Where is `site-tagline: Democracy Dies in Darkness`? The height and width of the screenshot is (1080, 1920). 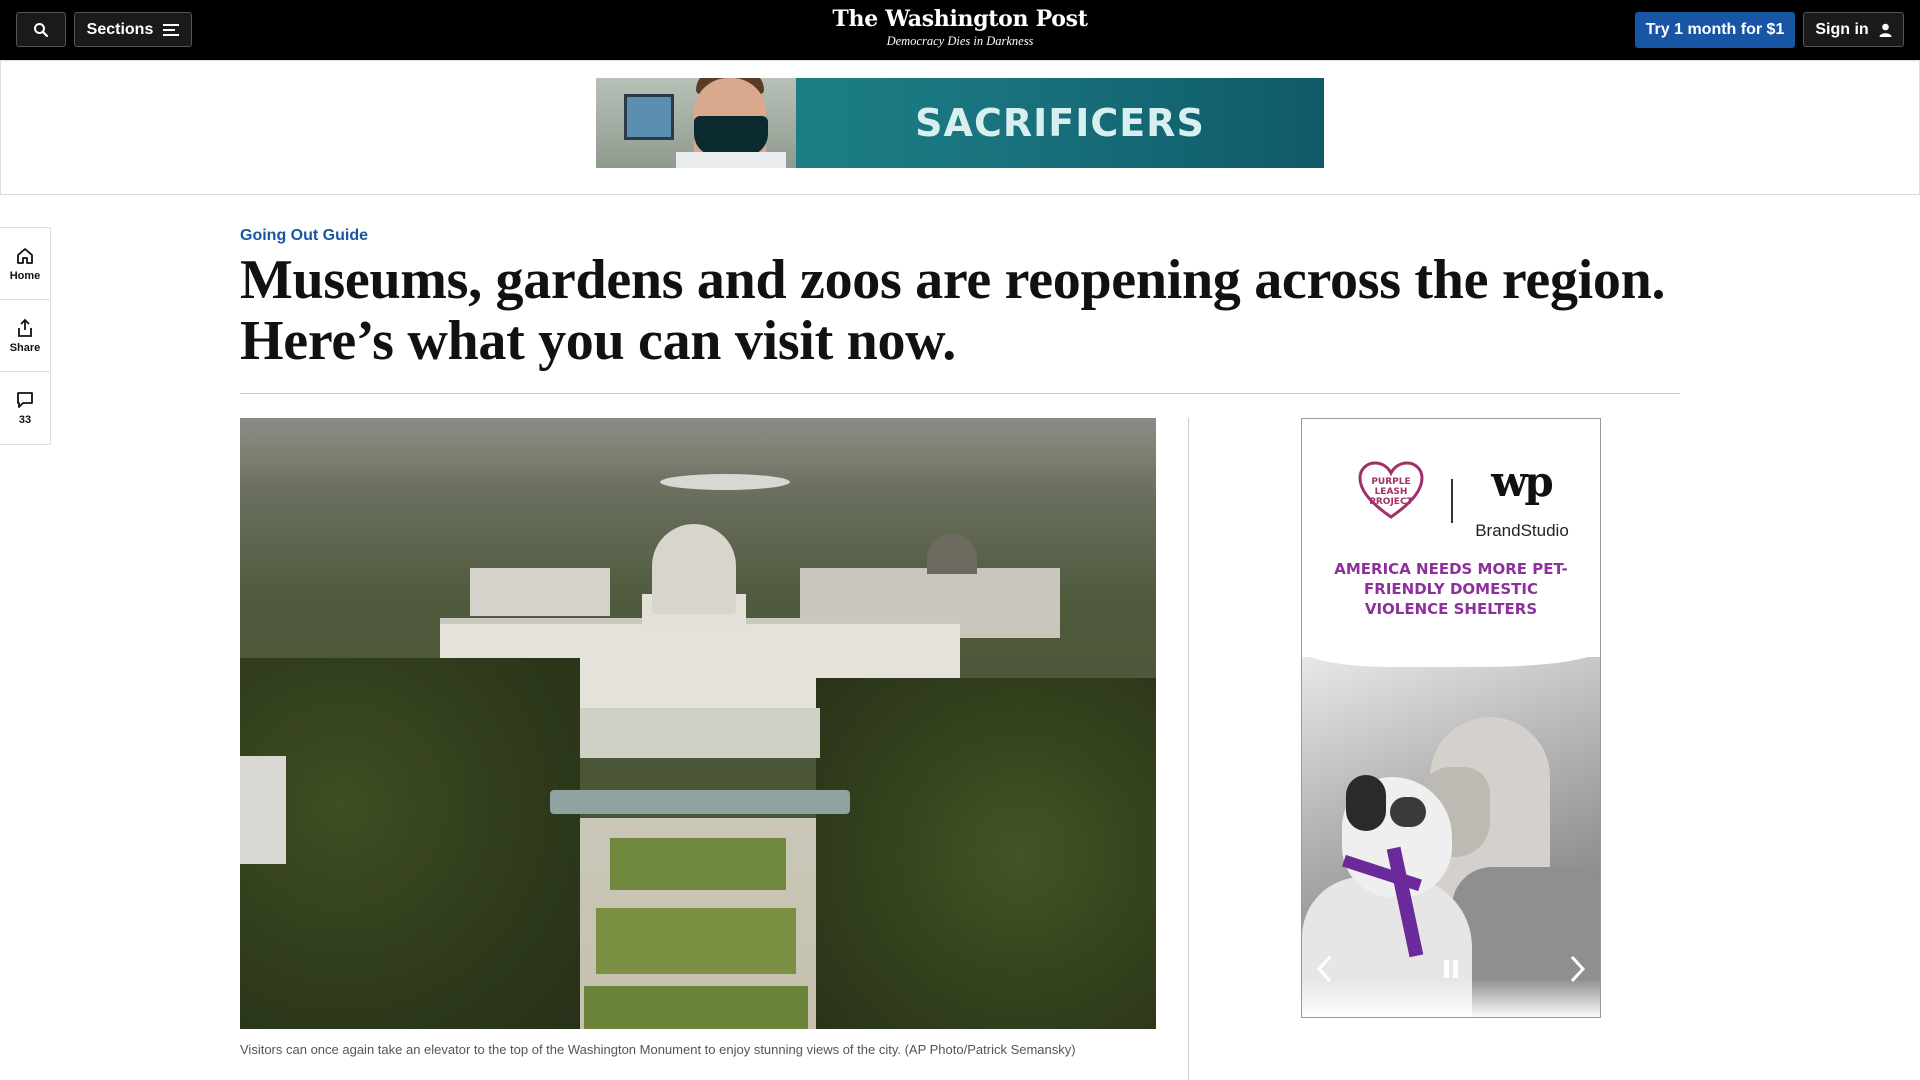
site-tagline: Democracy Dies in Darkness is located at coordinates (960, 41).